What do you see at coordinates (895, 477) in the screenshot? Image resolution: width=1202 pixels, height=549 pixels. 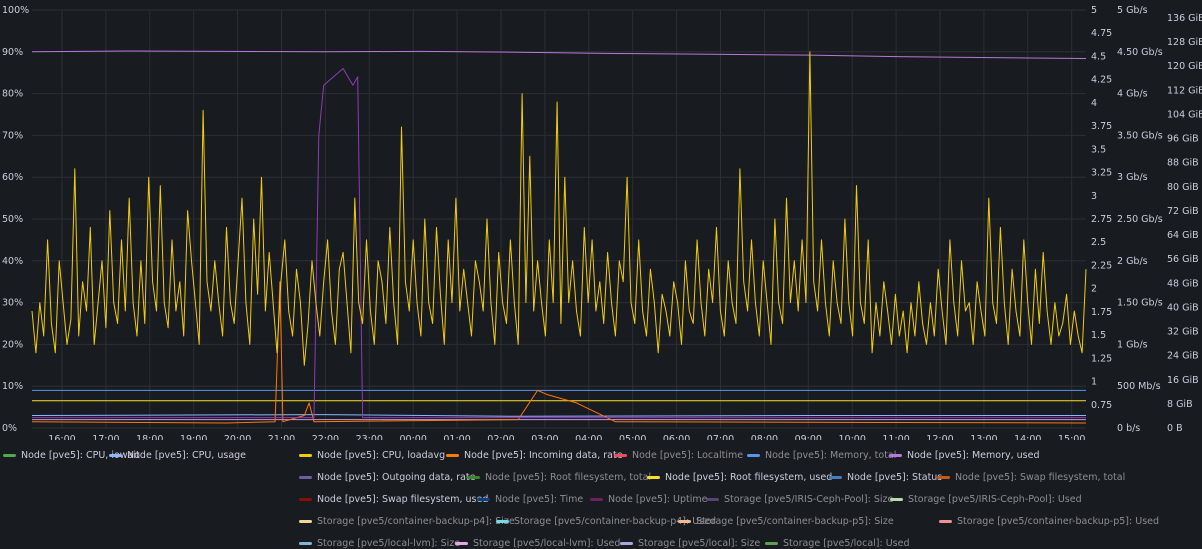 I see `legend-label: Node [pve5]: Status` at bounding box center [895, 477].